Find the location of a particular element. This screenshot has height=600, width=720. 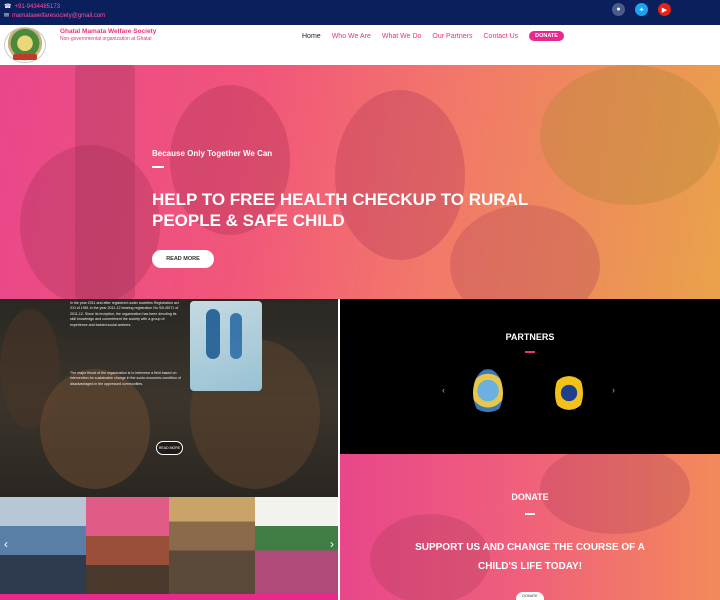

gallery-photo: ‹ is located at coordinates (43, 545).